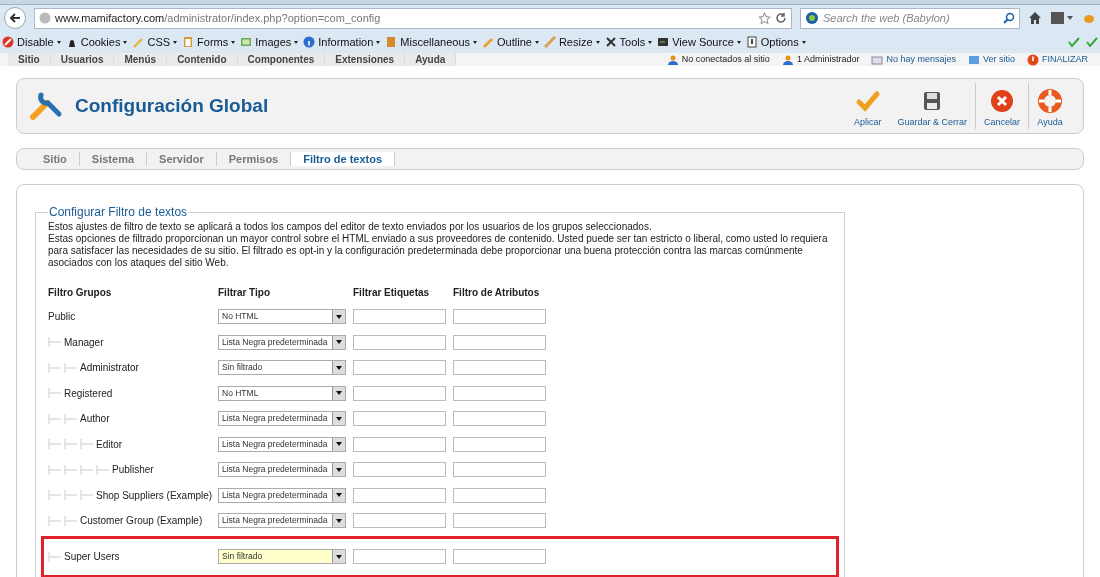  What do you see at coordinates (1062, 18) in the screenshot?
I see `bookmark-icon` at bounding box center [1062, 18].